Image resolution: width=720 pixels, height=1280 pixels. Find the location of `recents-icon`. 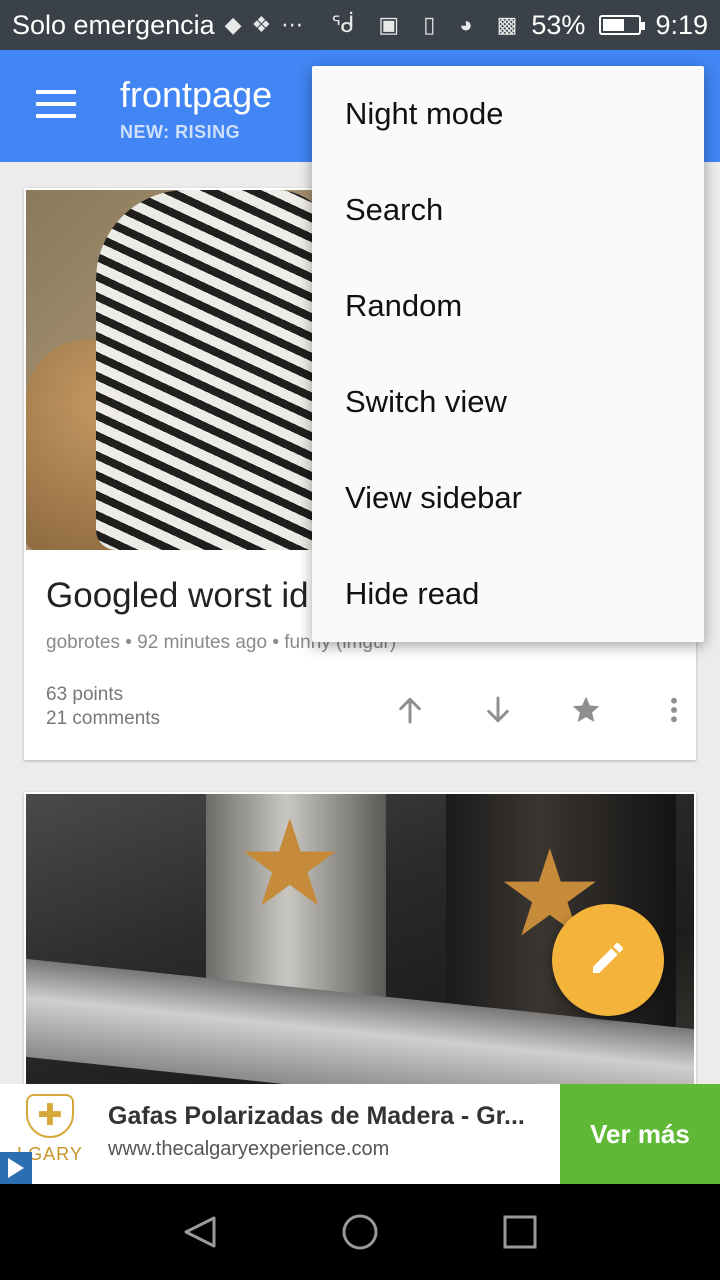

recents-icon is located at coordinates (520, 1232).